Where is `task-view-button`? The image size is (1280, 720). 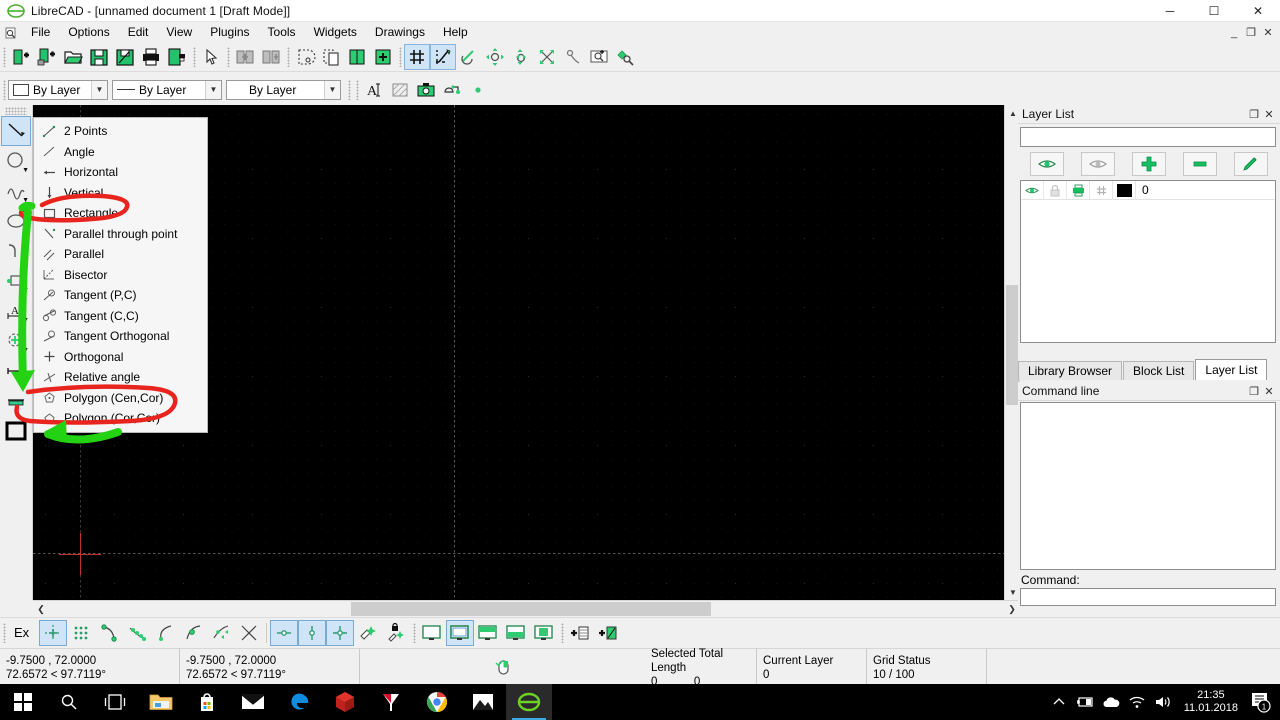
task-view-button is located at coordinates (115, 702).